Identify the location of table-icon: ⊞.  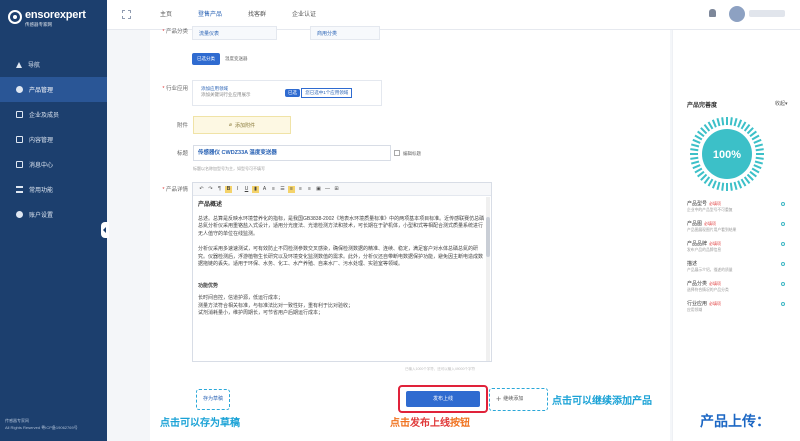
(336, 189).